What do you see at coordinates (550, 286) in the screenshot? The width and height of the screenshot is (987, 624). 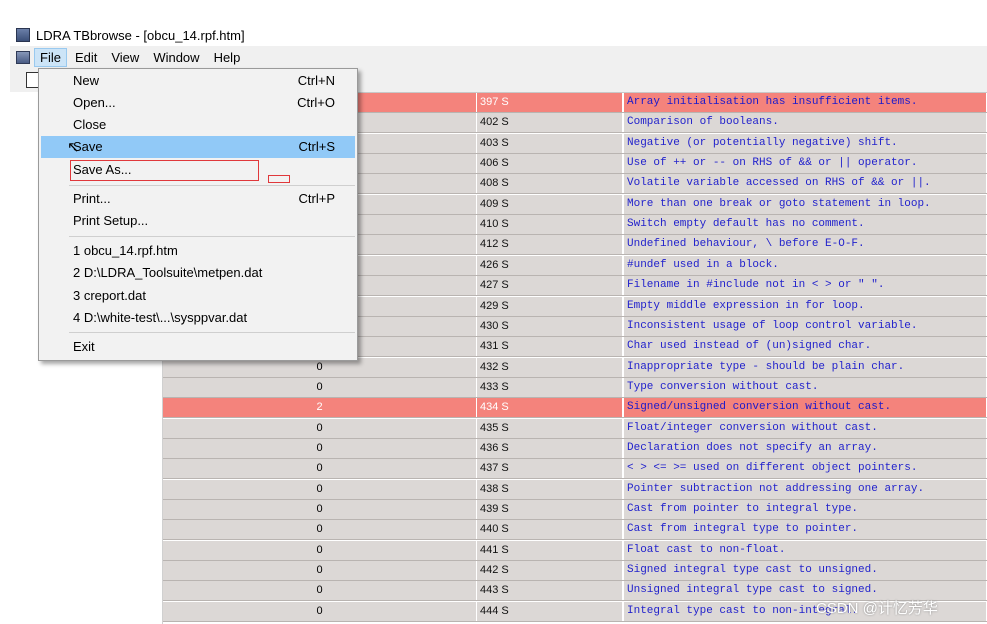 I see `code-cell: 427 S` at bounding box center [550, 286].